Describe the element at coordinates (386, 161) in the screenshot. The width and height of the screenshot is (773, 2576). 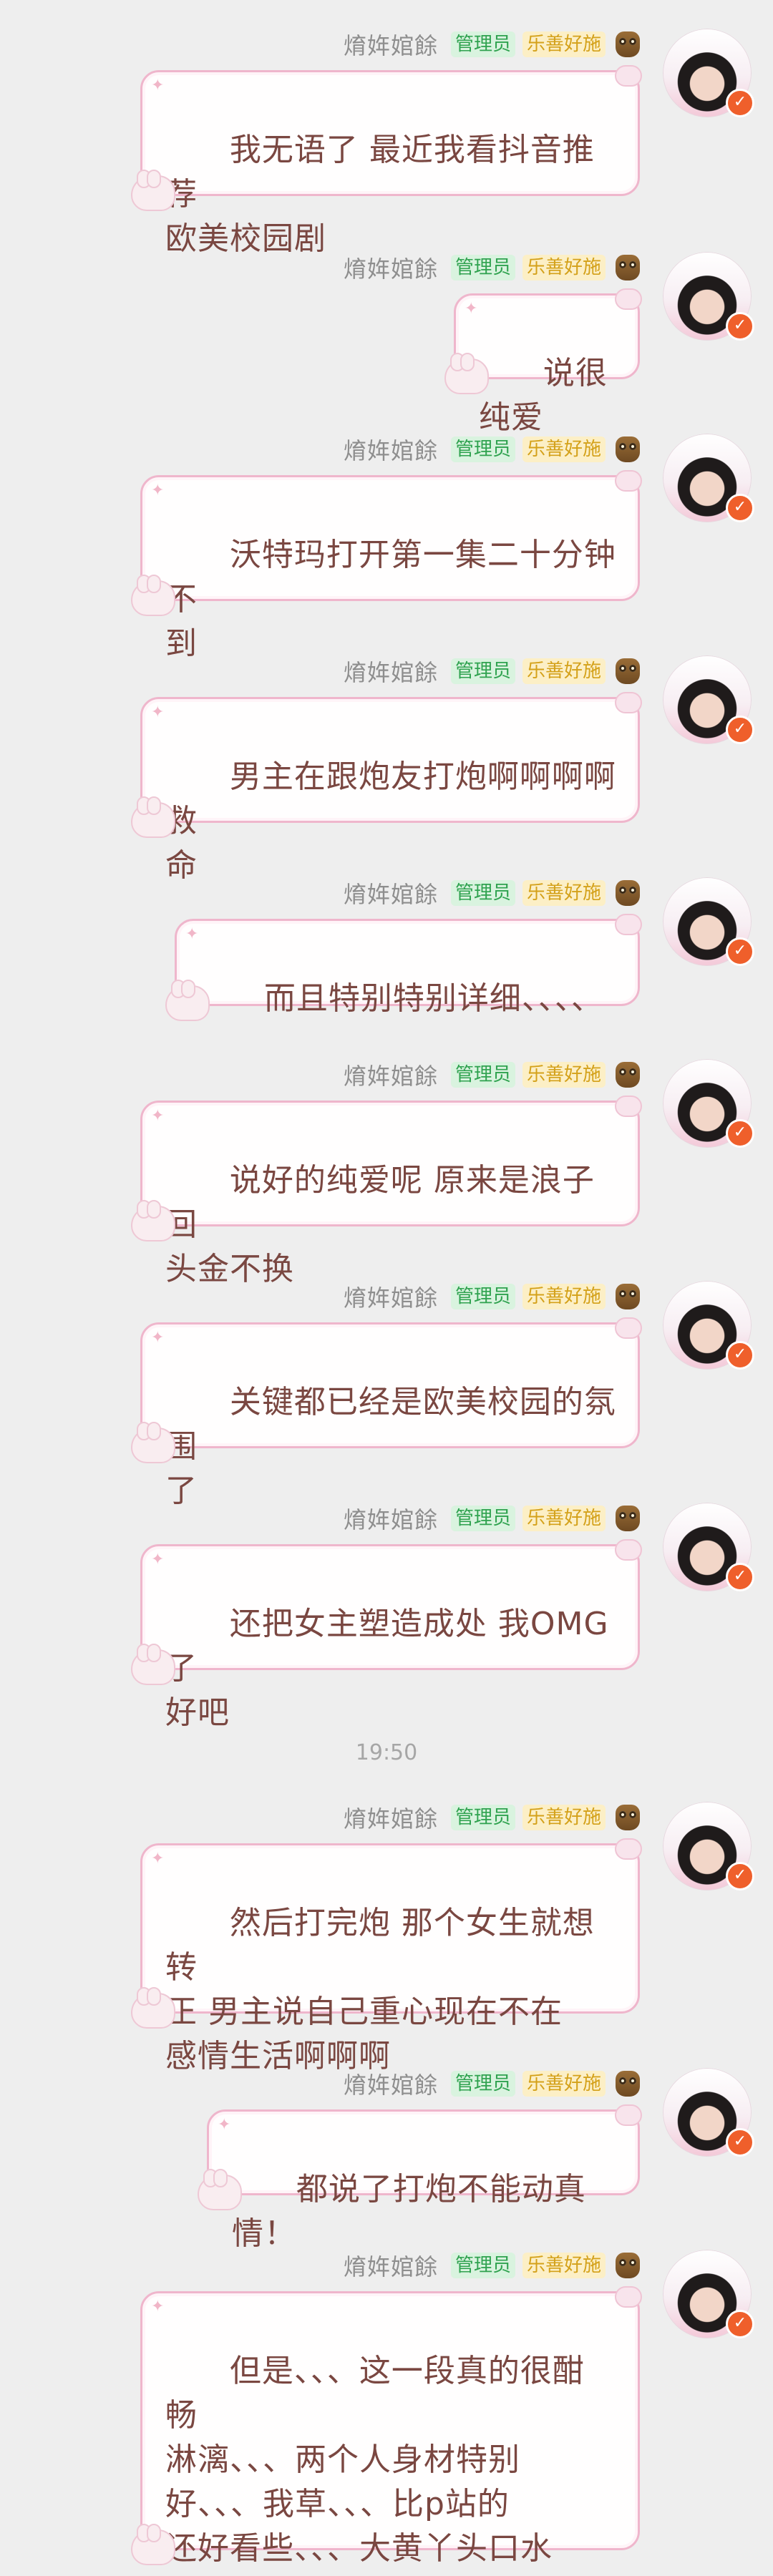
I see `message-bubble: 我无语了 最近我看抖音推荐 欧美校园剧 ✦` at that location.